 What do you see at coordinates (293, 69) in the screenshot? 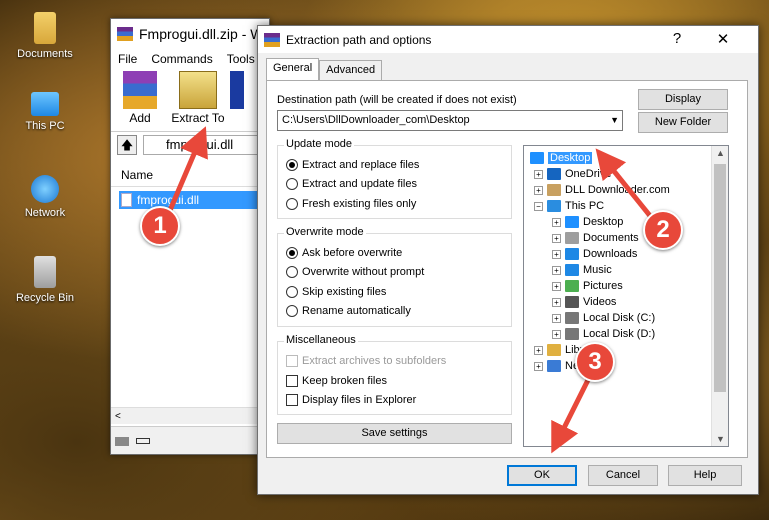
I see `tab-general: General` at bounding box center [293, 69].